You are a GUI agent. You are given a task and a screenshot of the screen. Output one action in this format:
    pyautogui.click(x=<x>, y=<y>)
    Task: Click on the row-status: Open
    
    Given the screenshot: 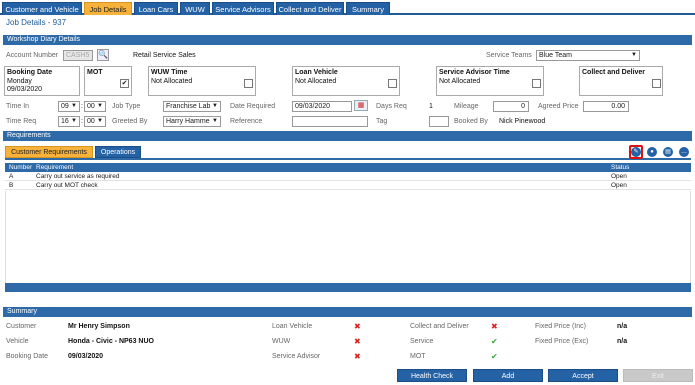 What is the action you would take?
    pyautogui.click(x=619, y=176)
    